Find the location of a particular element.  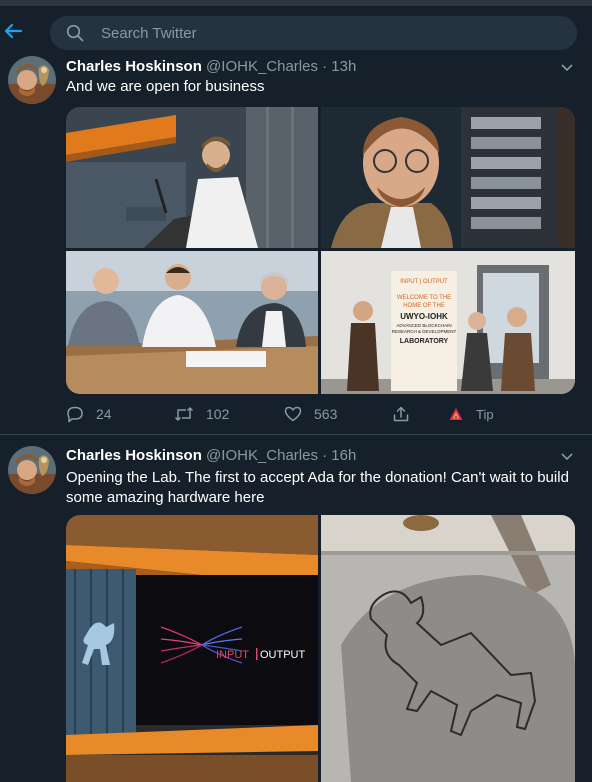

reply-icon is located at coordinates (75, 414).